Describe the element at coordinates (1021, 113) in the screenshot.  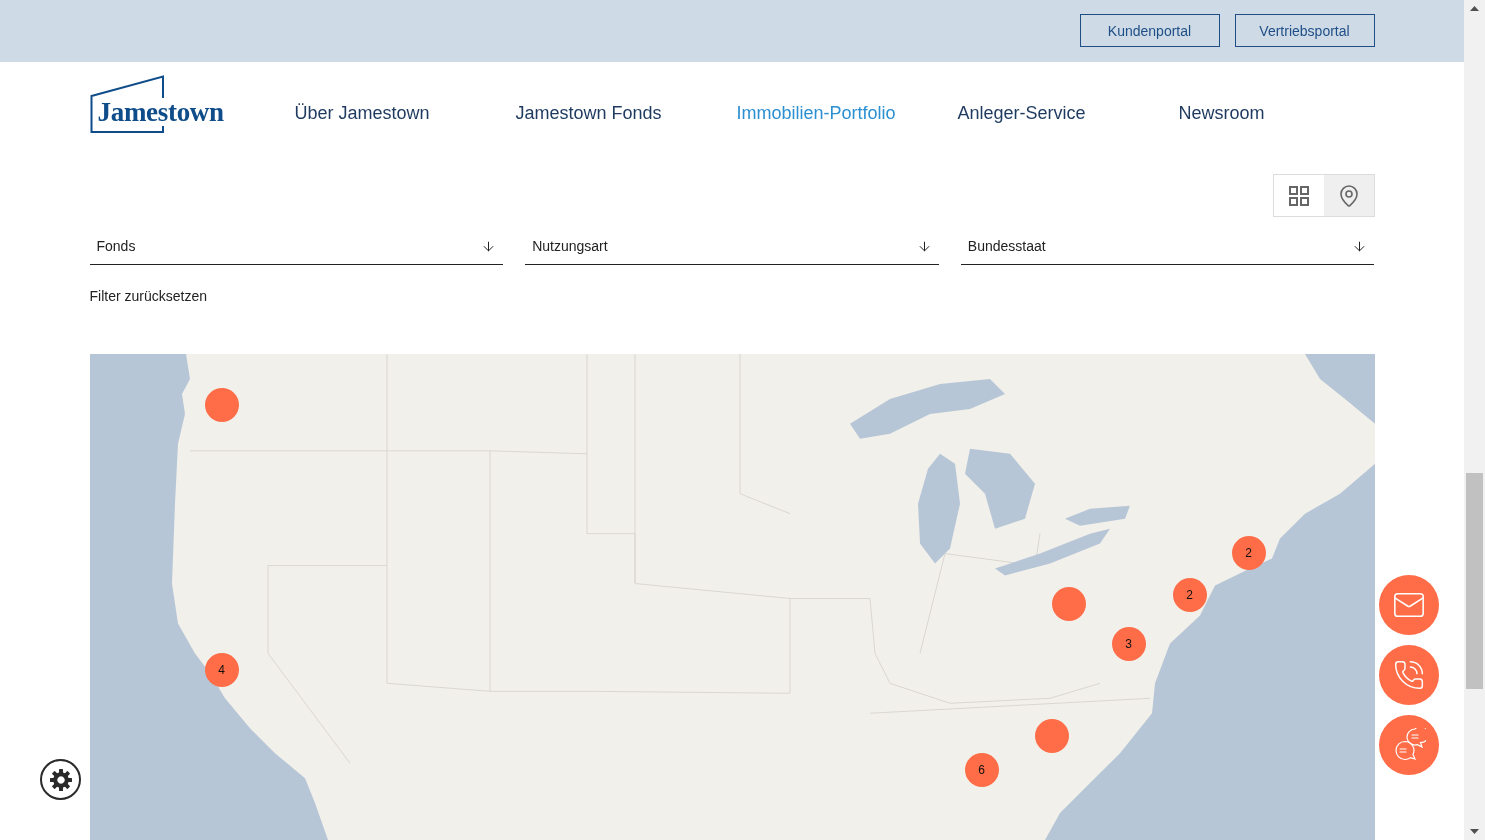
I see `nav-link: Anleger-Service` at that location.